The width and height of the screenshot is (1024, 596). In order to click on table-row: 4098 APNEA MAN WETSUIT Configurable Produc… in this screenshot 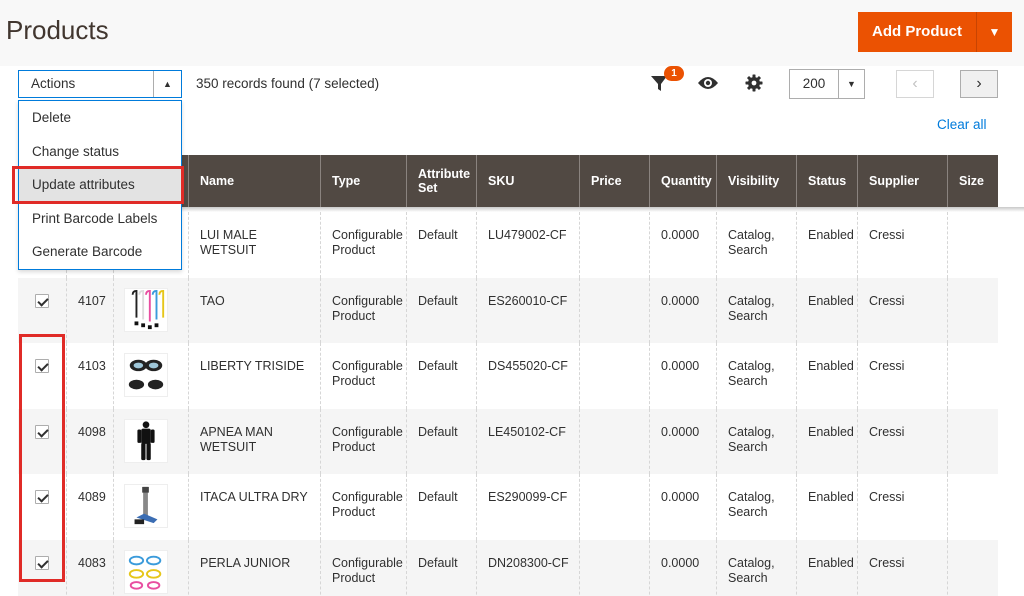, I will do `click(508, 441)`.